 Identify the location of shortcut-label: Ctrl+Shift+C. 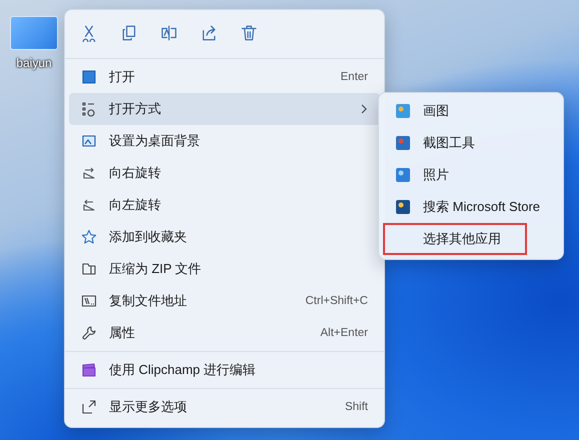
(336, 301).